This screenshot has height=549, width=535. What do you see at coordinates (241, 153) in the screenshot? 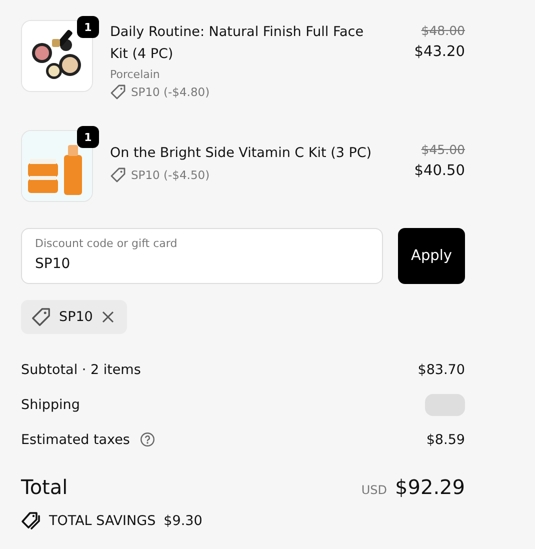
I see `product-title: On the Bright Side Vitamin C Kit (3 PC)` at bounding box center [241, 153].